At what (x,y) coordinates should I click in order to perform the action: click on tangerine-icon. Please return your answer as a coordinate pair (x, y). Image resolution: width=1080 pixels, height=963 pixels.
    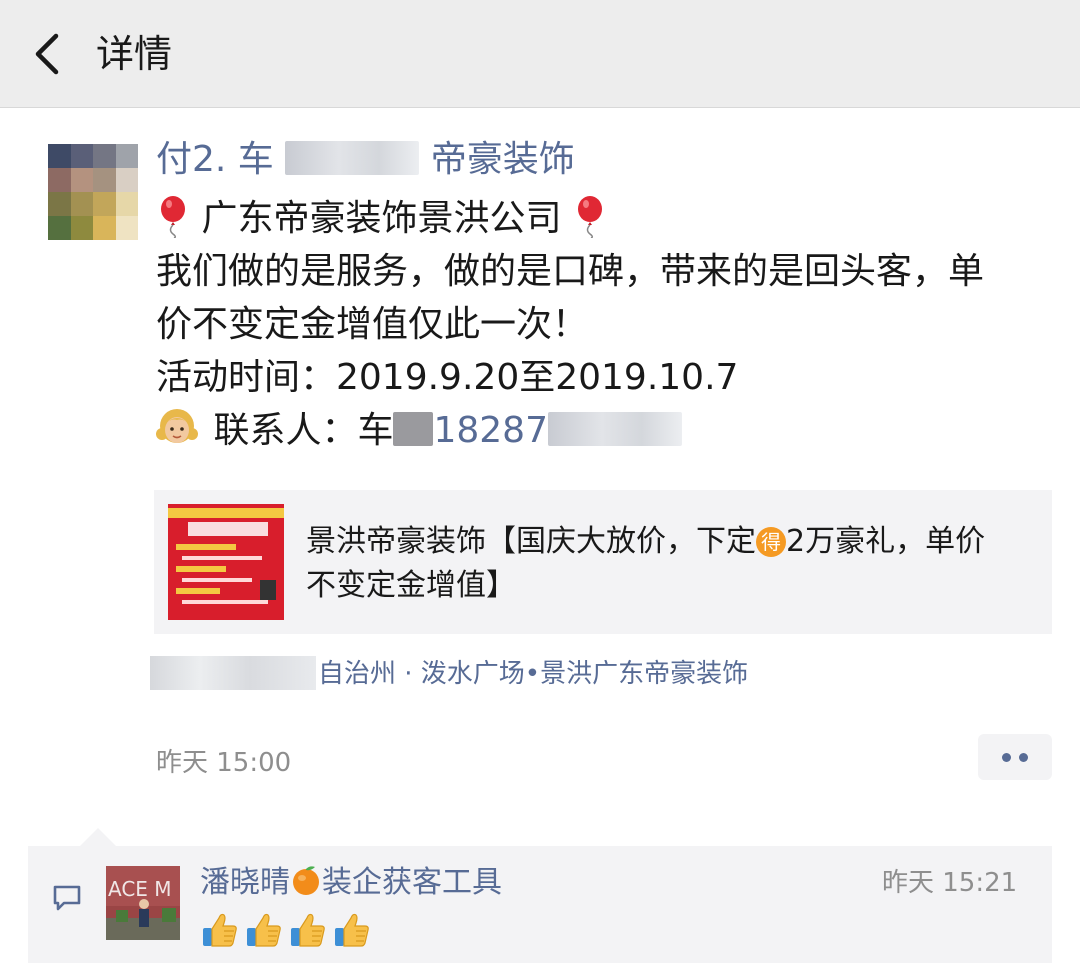
    Looking at the image, I should click on (306, 880).